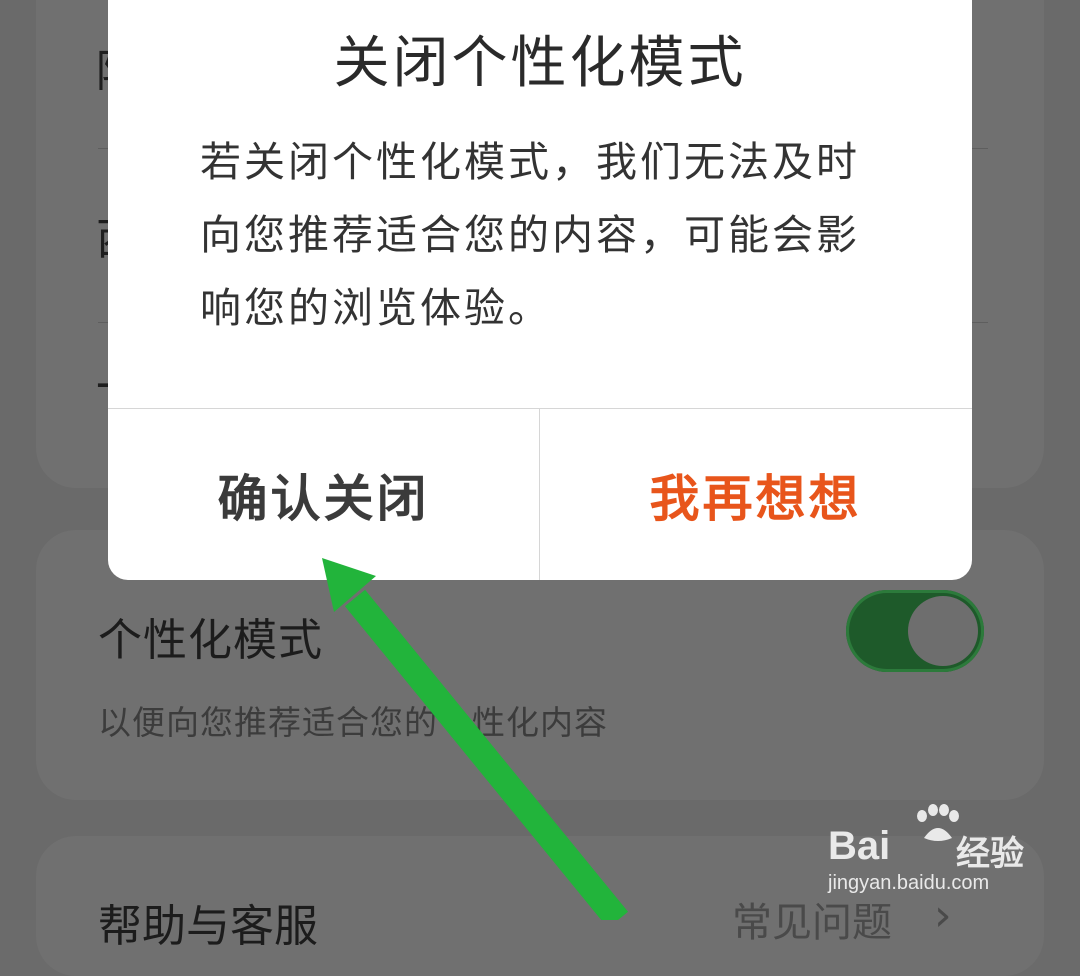  Describe the element at coordinates (990, 854) in the screenshot. I see `watermark-brand-cn: 经验` at that location.